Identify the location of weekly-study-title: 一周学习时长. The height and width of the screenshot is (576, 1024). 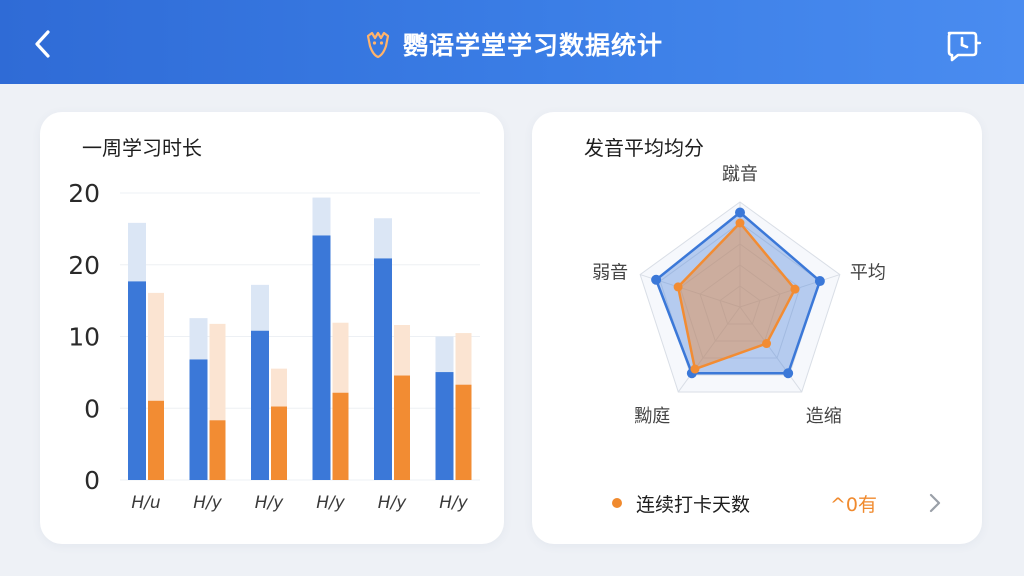
(142, 148).